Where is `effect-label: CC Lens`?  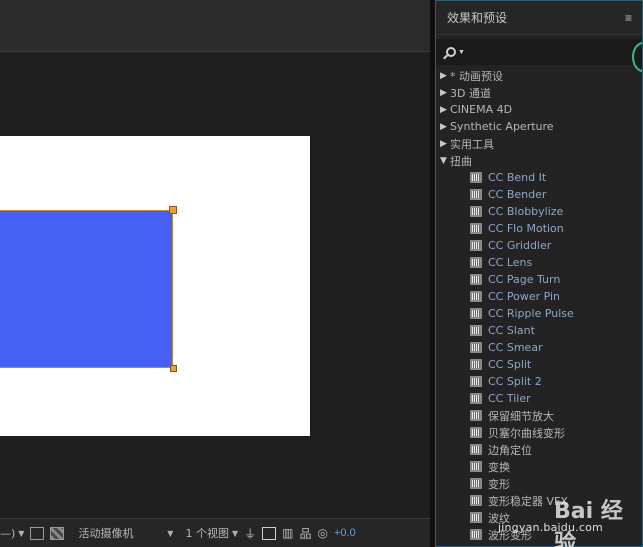 effect-label: CC Lens is located at coordinates (510, 262).